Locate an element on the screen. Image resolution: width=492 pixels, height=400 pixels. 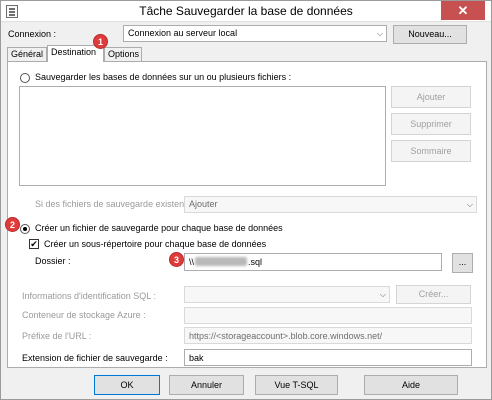
create-file-per-db-radio is located at coordinates (25, 229).